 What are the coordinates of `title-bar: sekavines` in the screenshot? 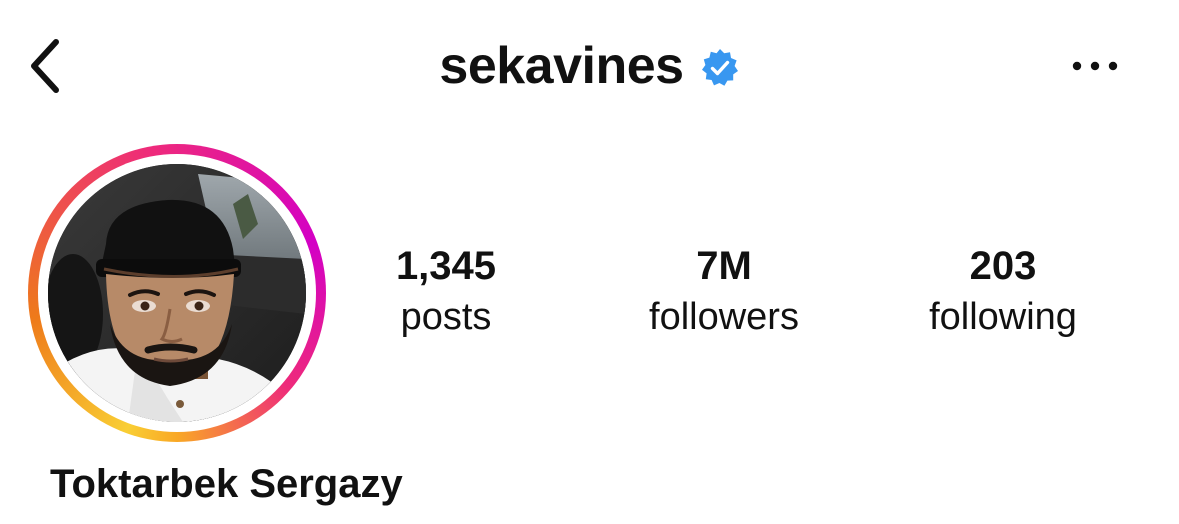 It's located at (589, 66).